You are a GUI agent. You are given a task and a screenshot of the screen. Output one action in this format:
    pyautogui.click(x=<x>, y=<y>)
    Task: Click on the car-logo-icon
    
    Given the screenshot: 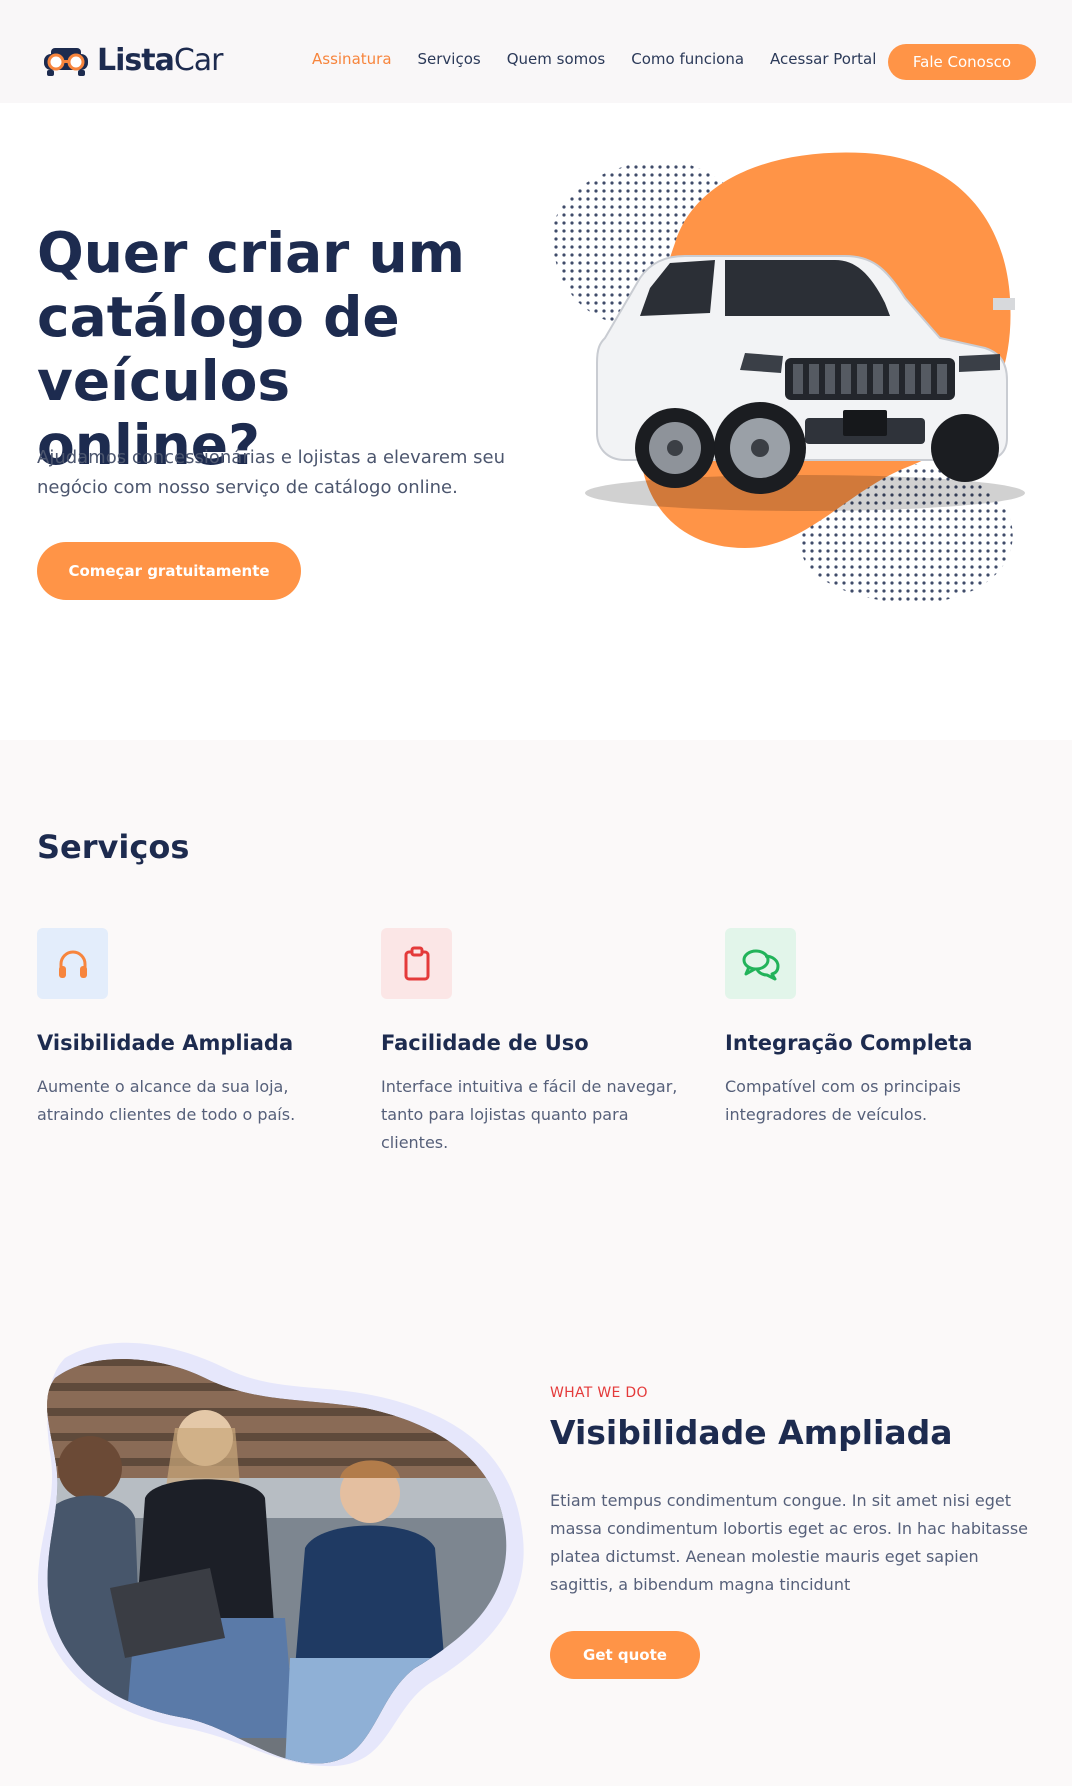 What is the action you would take?
    pyautogui.click(x=66, y=62)
    